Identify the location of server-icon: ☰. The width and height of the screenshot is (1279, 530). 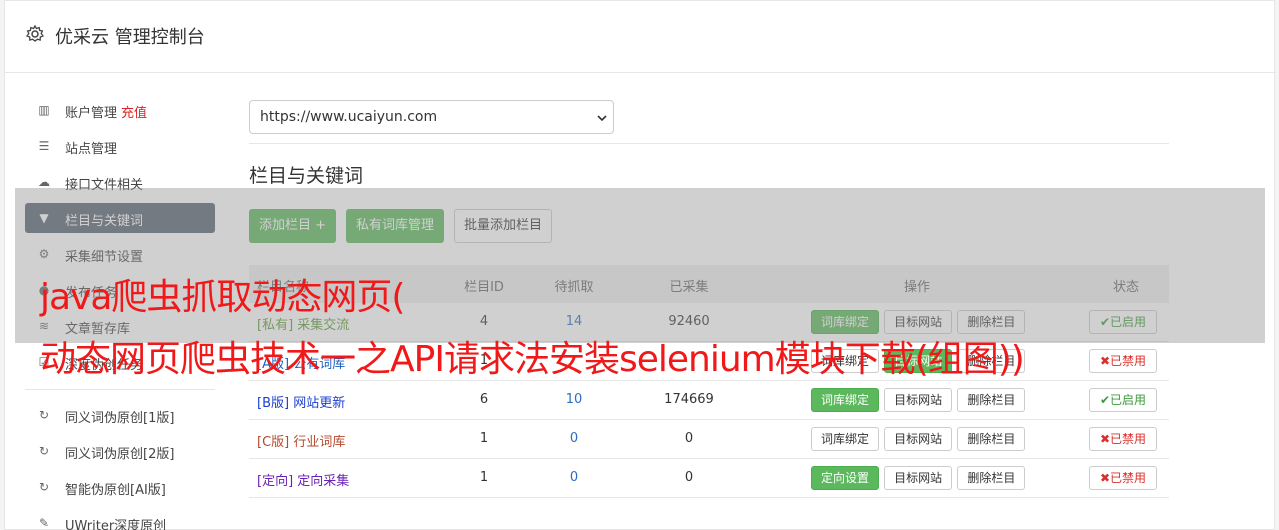
(44, 146).